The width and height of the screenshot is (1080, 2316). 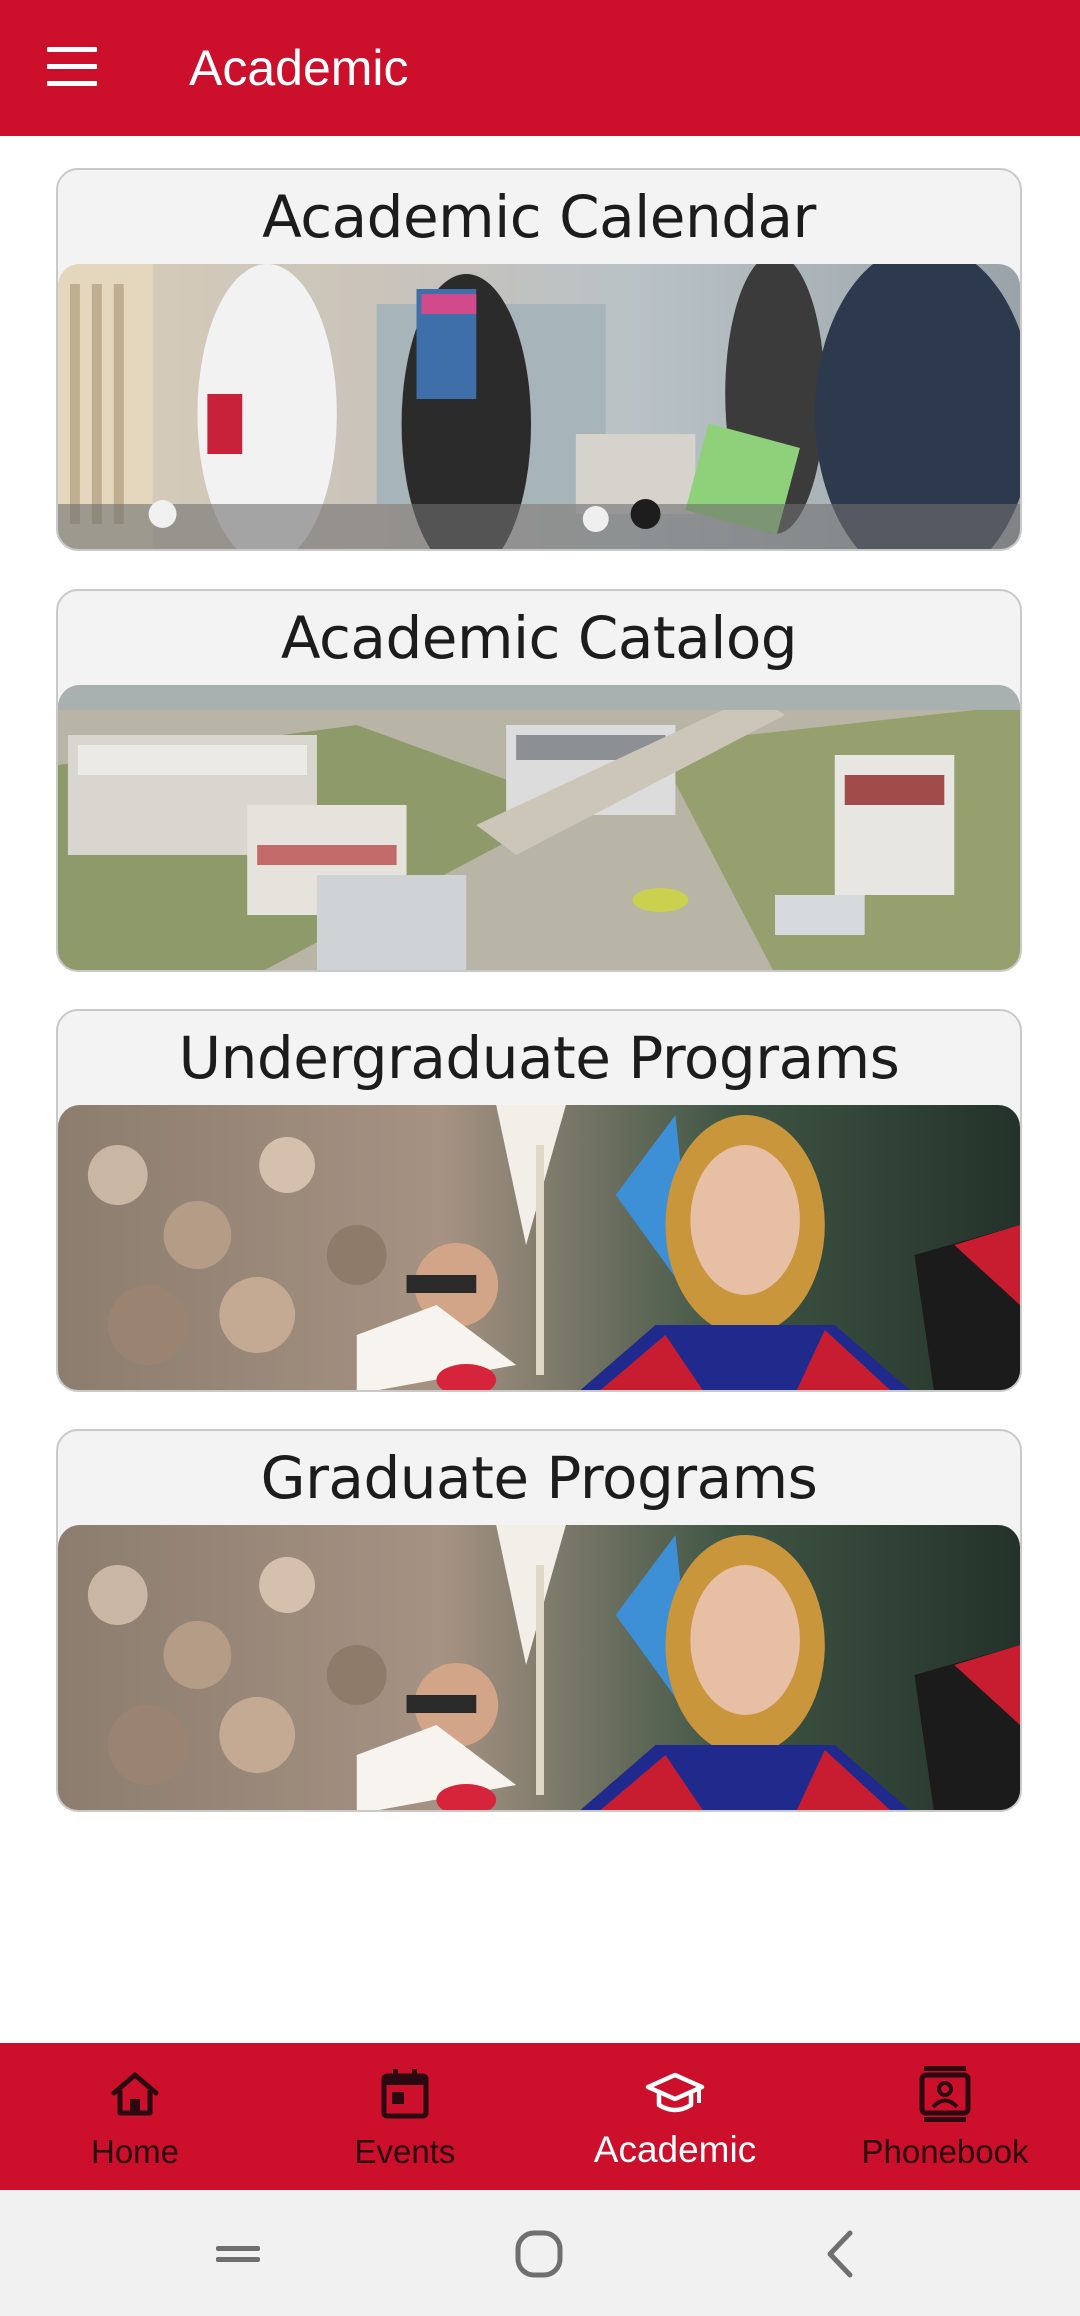 What do you see at coordinates (74, 68) in the screenshot?
I see `hamburger-menu-icon` at bounding box center [74, 68].